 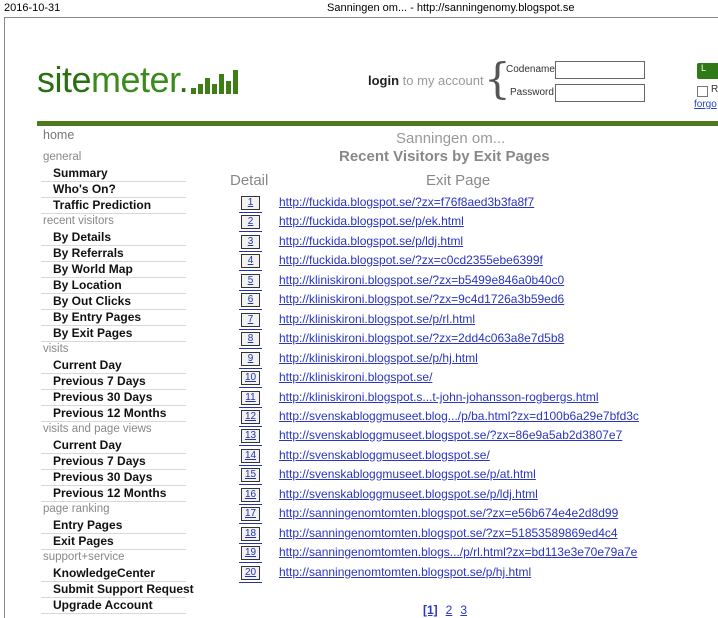 What do you see at coordinates (355, 377) in the screenshot?
I see `exit-page-link: http://kliniskironi.blogspot.se/` at bounding box center [355, 377].